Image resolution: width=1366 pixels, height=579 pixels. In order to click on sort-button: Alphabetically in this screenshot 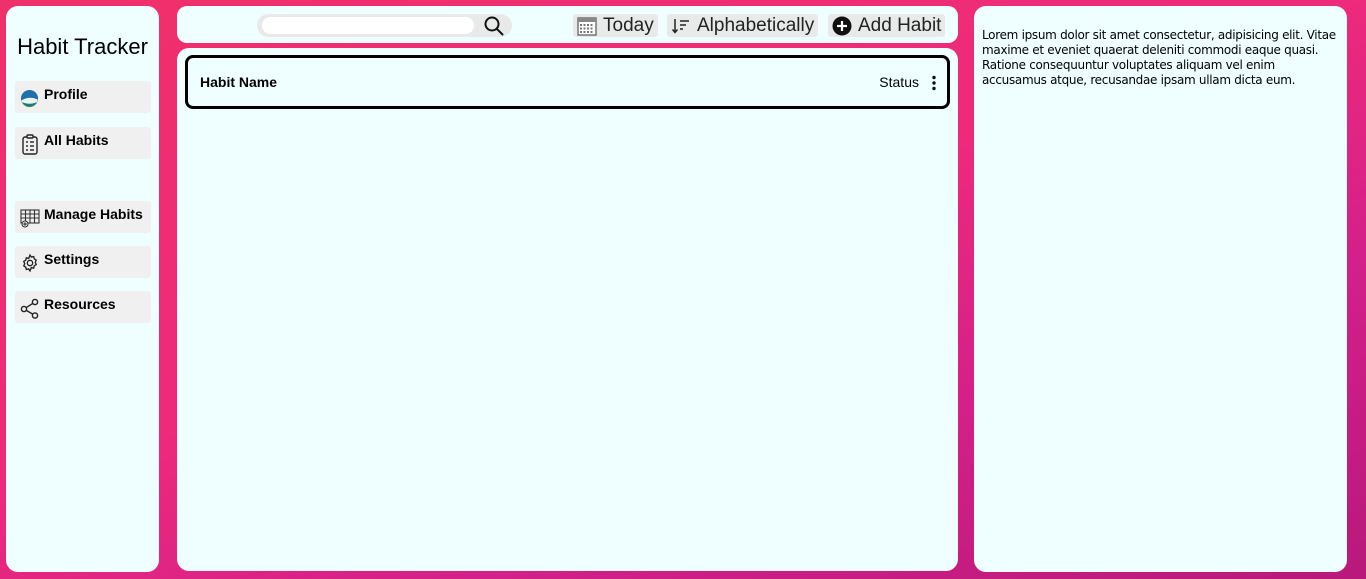, I will do `click(743, 25)`.